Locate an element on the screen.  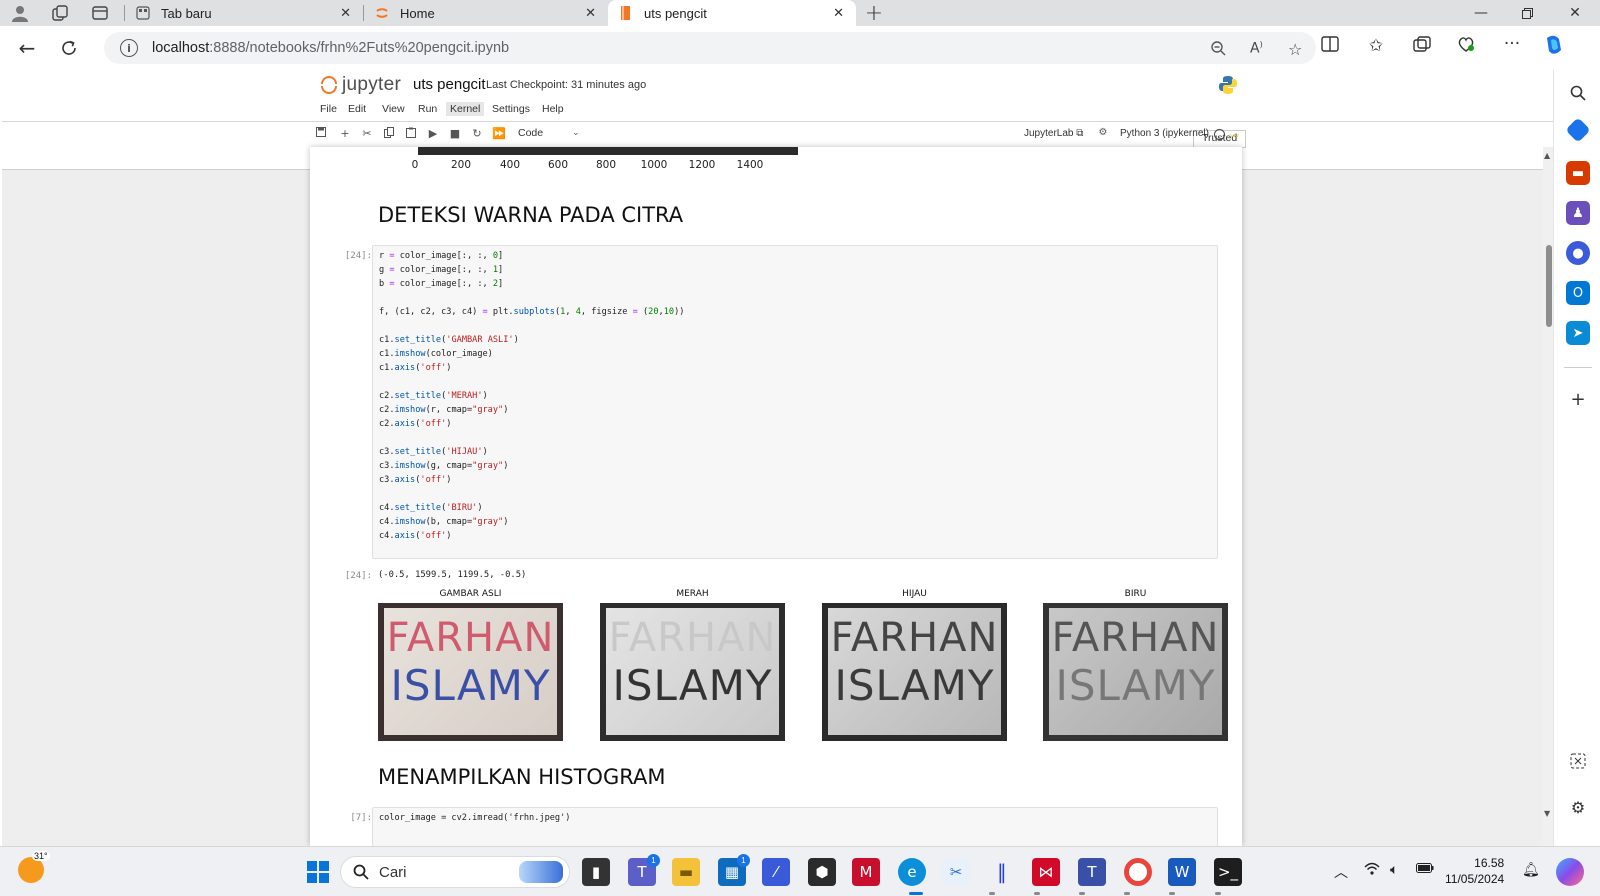
code-line: c3.imshow(g, cmap="gray") is located at coordinates (795, 466).